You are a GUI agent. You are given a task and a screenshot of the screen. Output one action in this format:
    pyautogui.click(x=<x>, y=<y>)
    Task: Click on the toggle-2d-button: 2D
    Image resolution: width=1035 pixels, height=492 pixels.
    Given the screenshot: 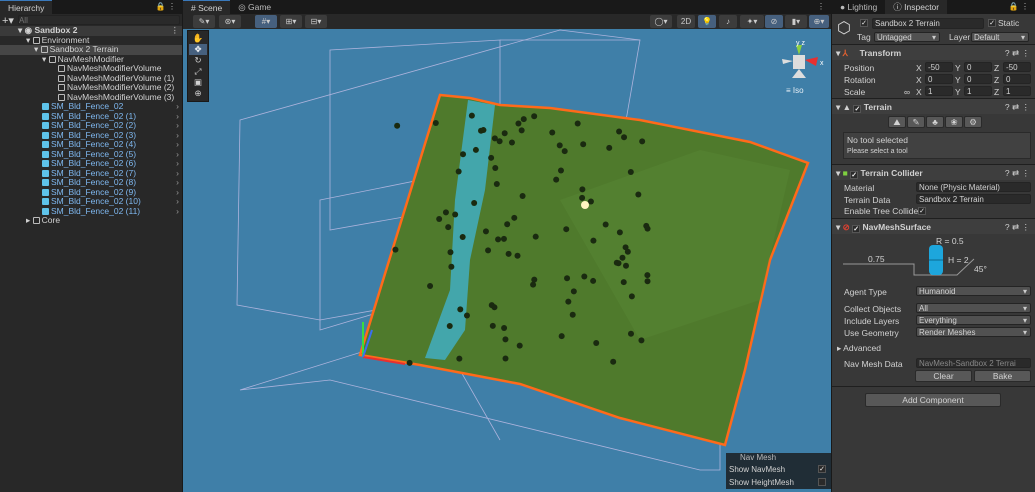 What is the action you would take?
    pyautogui.click(x=686, y=21)
    